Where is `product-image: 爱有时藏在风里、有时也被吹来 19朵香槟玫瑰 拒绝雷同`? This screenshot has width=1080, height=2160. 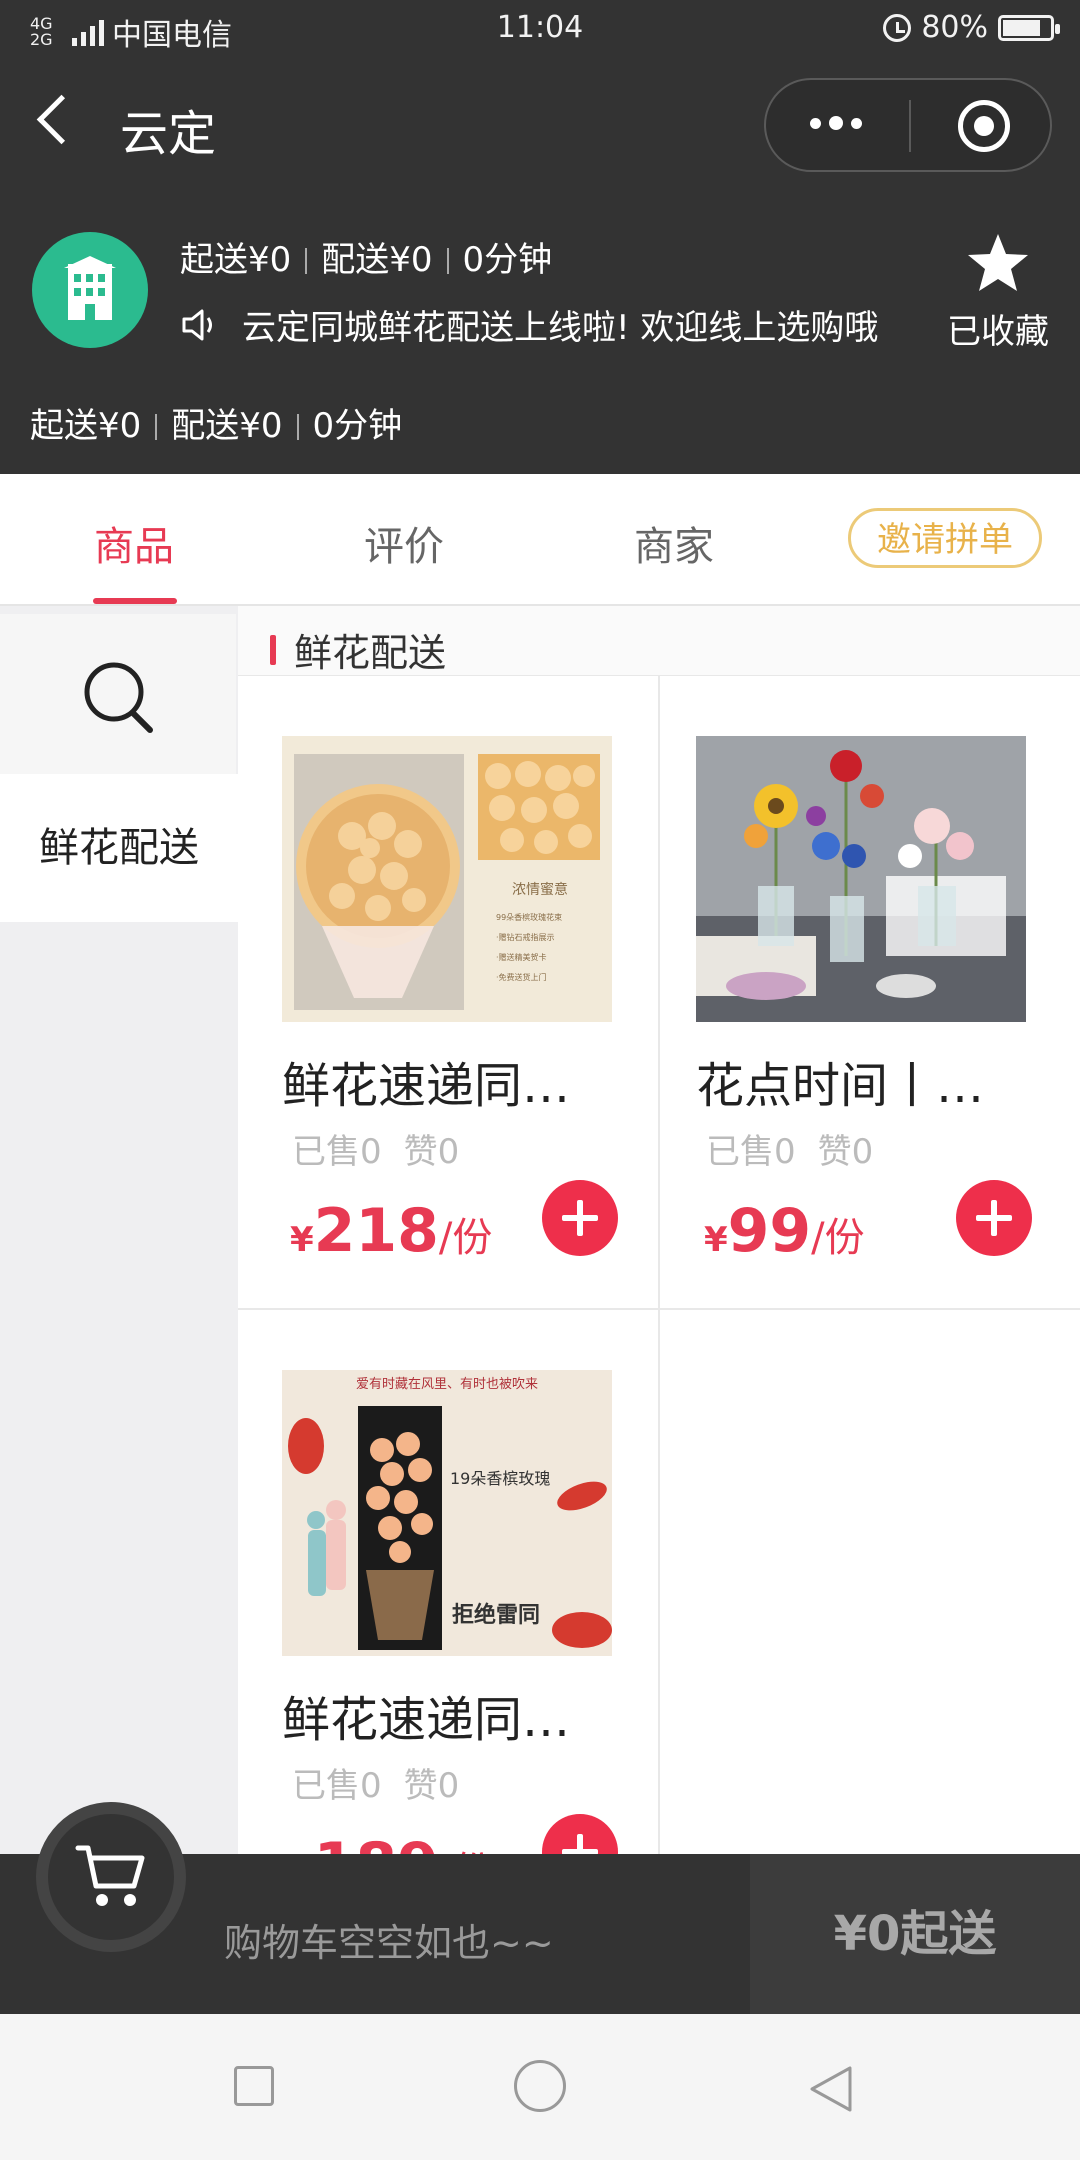 product-image: 爱有时藏在风里、有时也被吹来 19朵香槟玫瑰 拒绝雷同 is located at coordinates (447, 1513).